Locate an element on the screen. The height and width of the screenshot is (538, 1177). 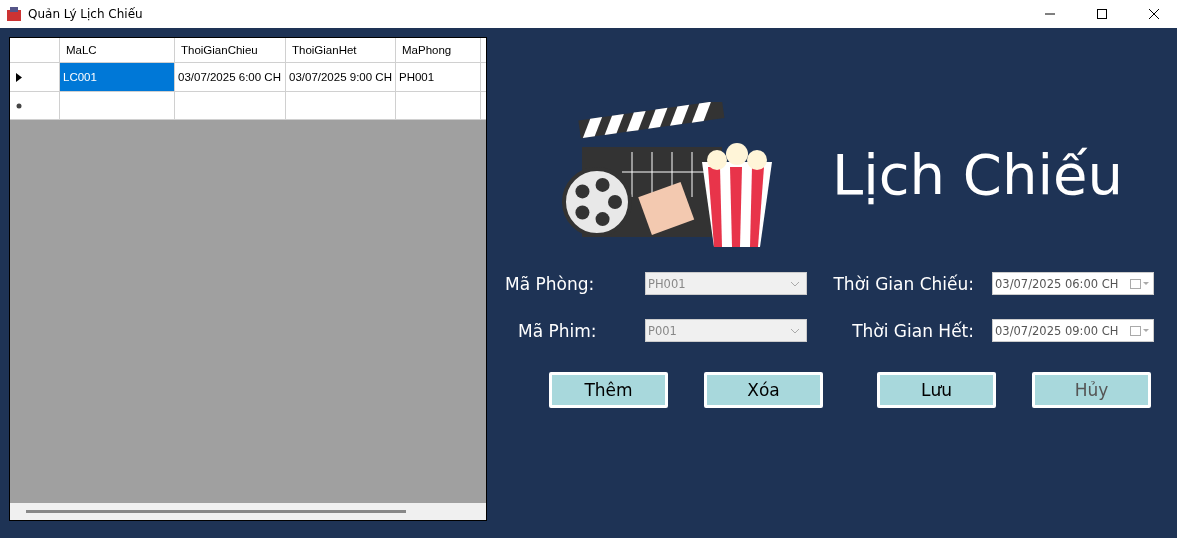
field-label: Thời Gian Hết: is located at coordinates (913, 330).